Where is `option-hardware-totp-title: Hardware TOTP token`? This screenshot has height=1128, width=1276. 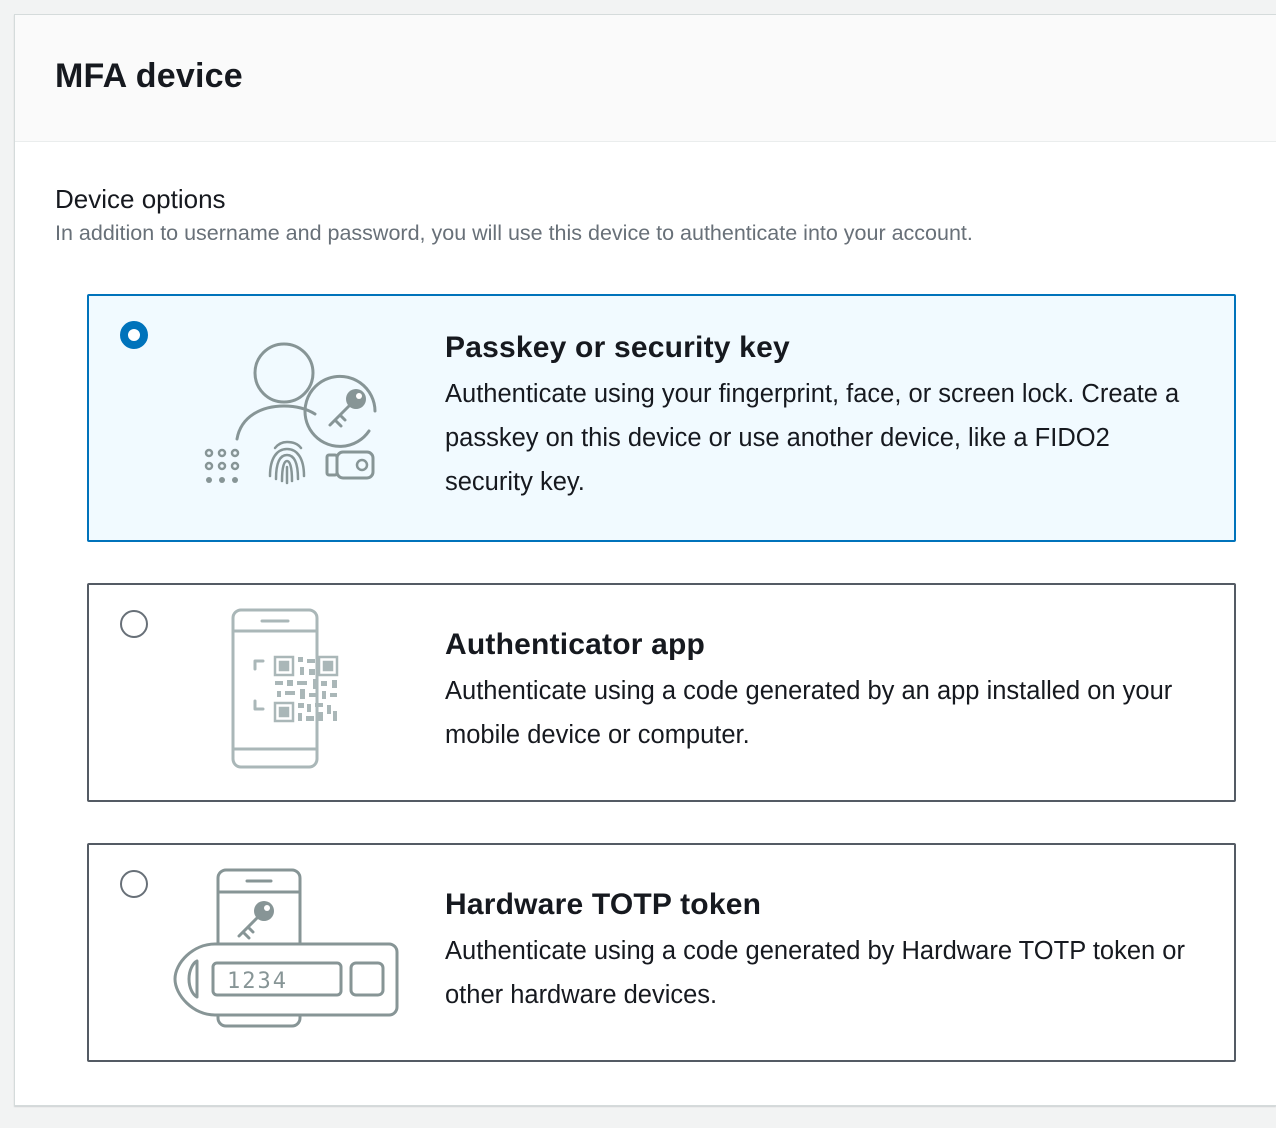
option-hardware-totp-title: Hardware TOTP token is located at coordinates (603, 904).